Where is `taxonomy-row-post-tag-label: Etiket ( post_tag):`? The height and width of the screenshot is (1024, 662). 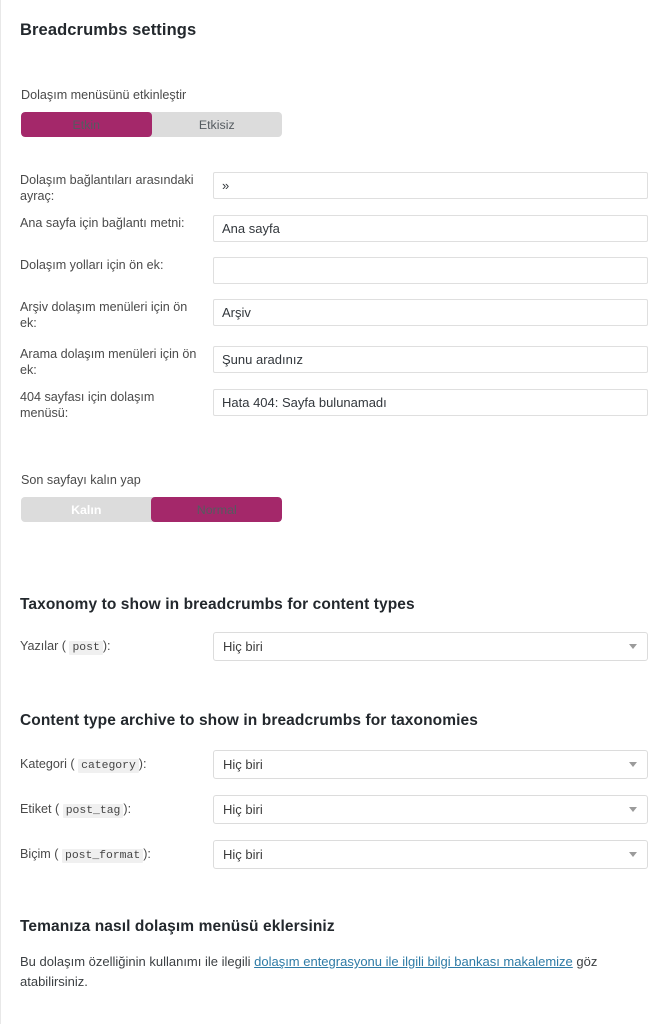
taxonomy-row-post-tag-label: Etiket ( post_tag): is located at coordinates (107, 810).